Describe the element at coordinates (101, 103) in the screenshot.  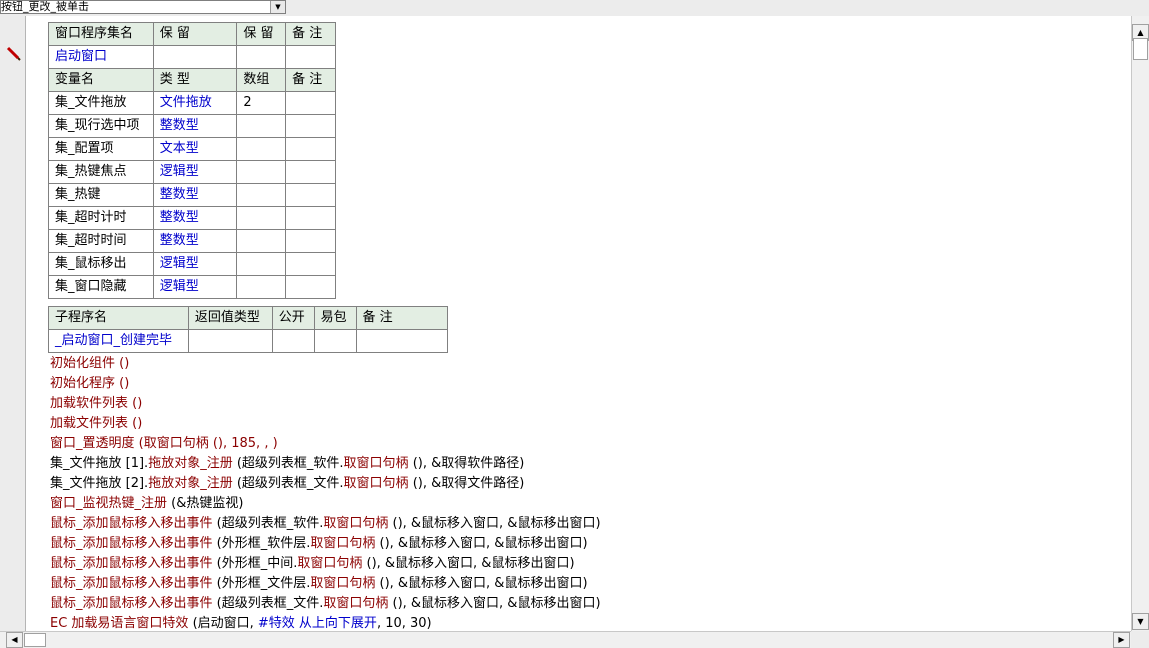
I see `var-name-cell: 集_文件拖放` at that location.